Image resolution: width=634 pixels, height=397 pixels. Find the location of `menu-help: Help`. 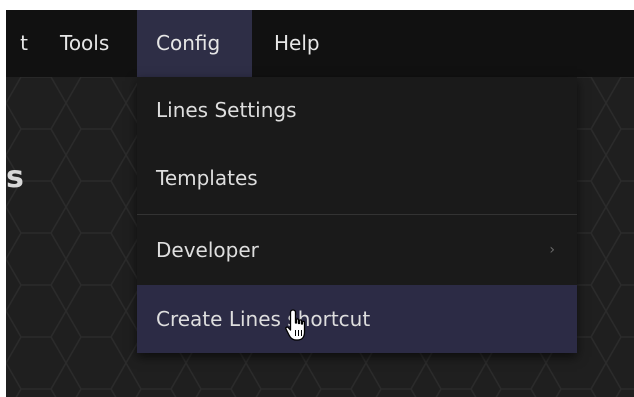

menu-help: Help is located at coordinates (300, 43).